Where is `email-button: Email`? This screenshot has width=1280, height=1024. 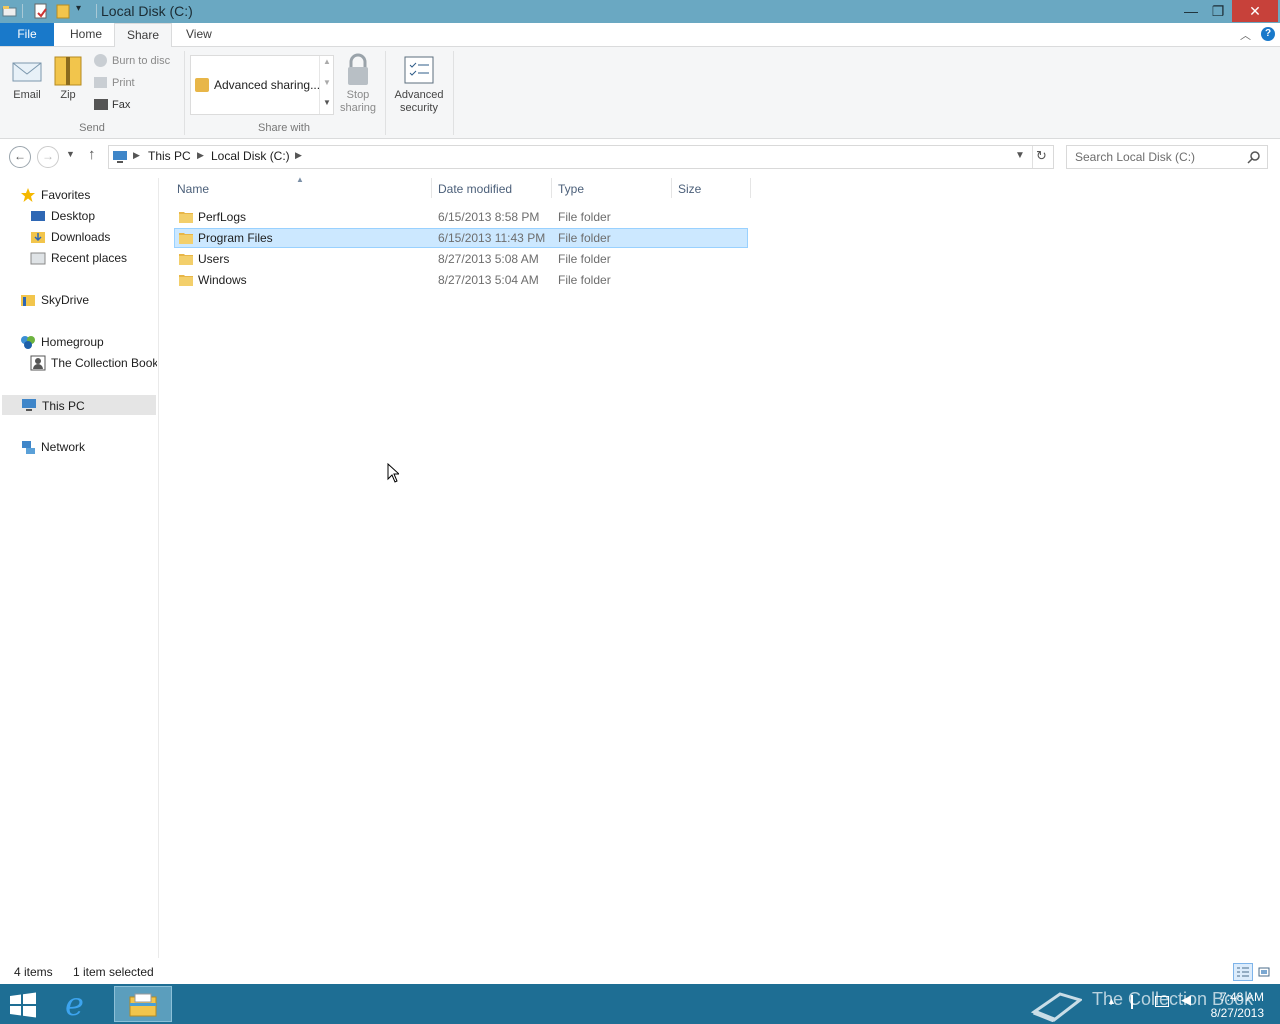
email-button: Email is located at coordinates (27, 84).